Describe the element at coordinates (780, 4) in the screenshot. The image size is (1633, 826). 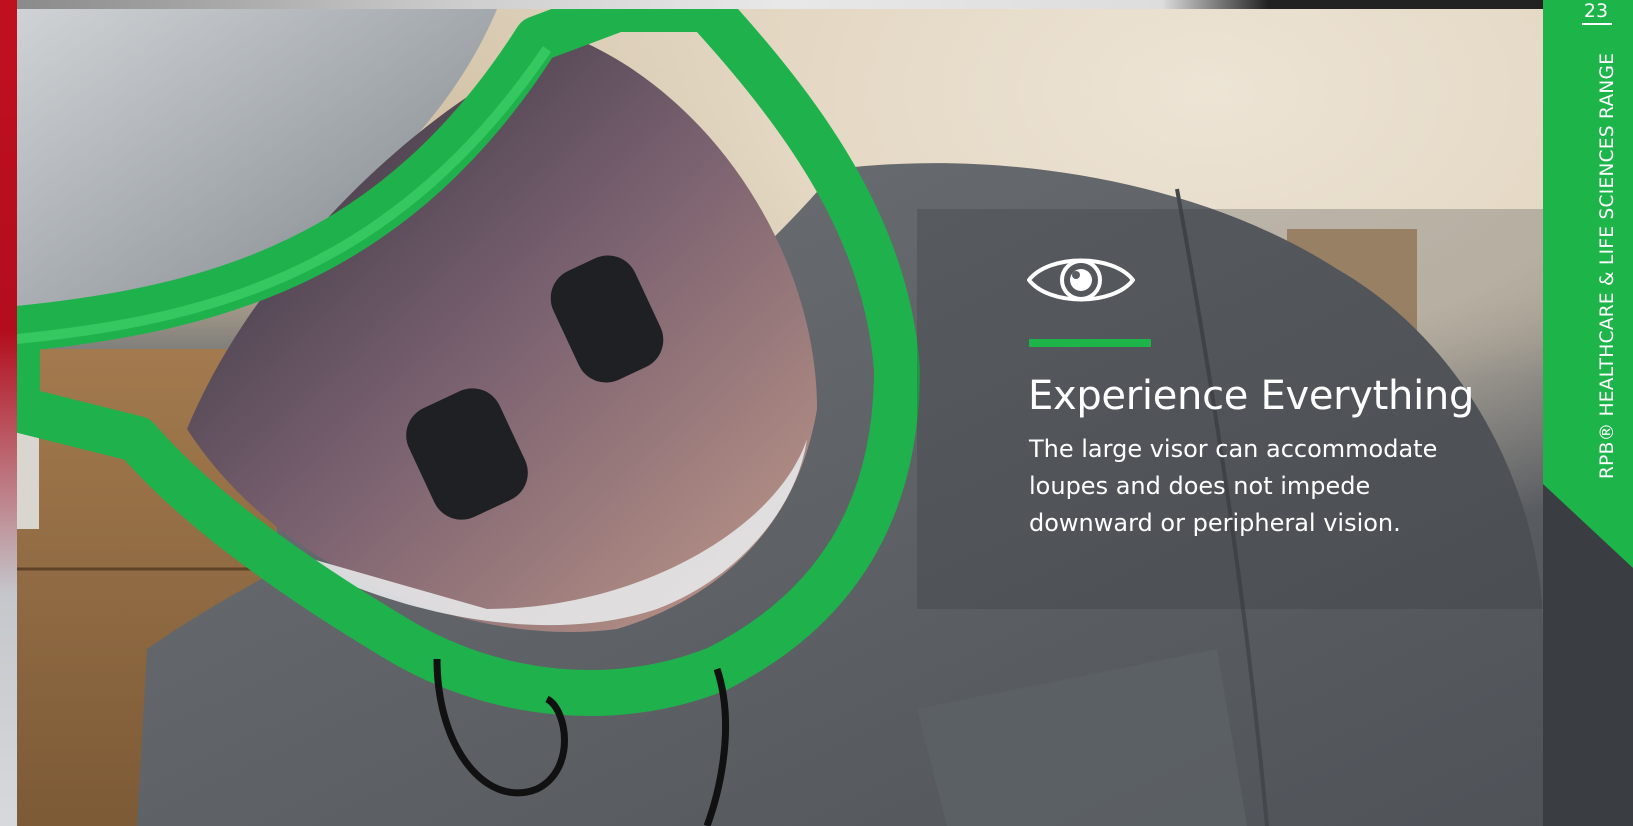
I see `top-edge-strip` at that location.